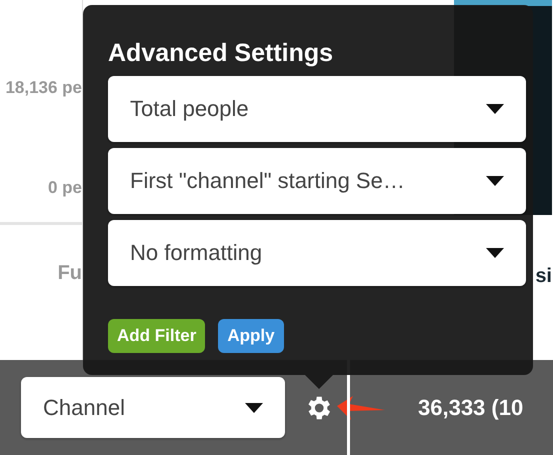 The height and width of the screenshot is (455, 553). What do you see at coordinates (317, 109) in the screenshot?
I see `dropdown-select: Total people` at bounding box center [317, 109].